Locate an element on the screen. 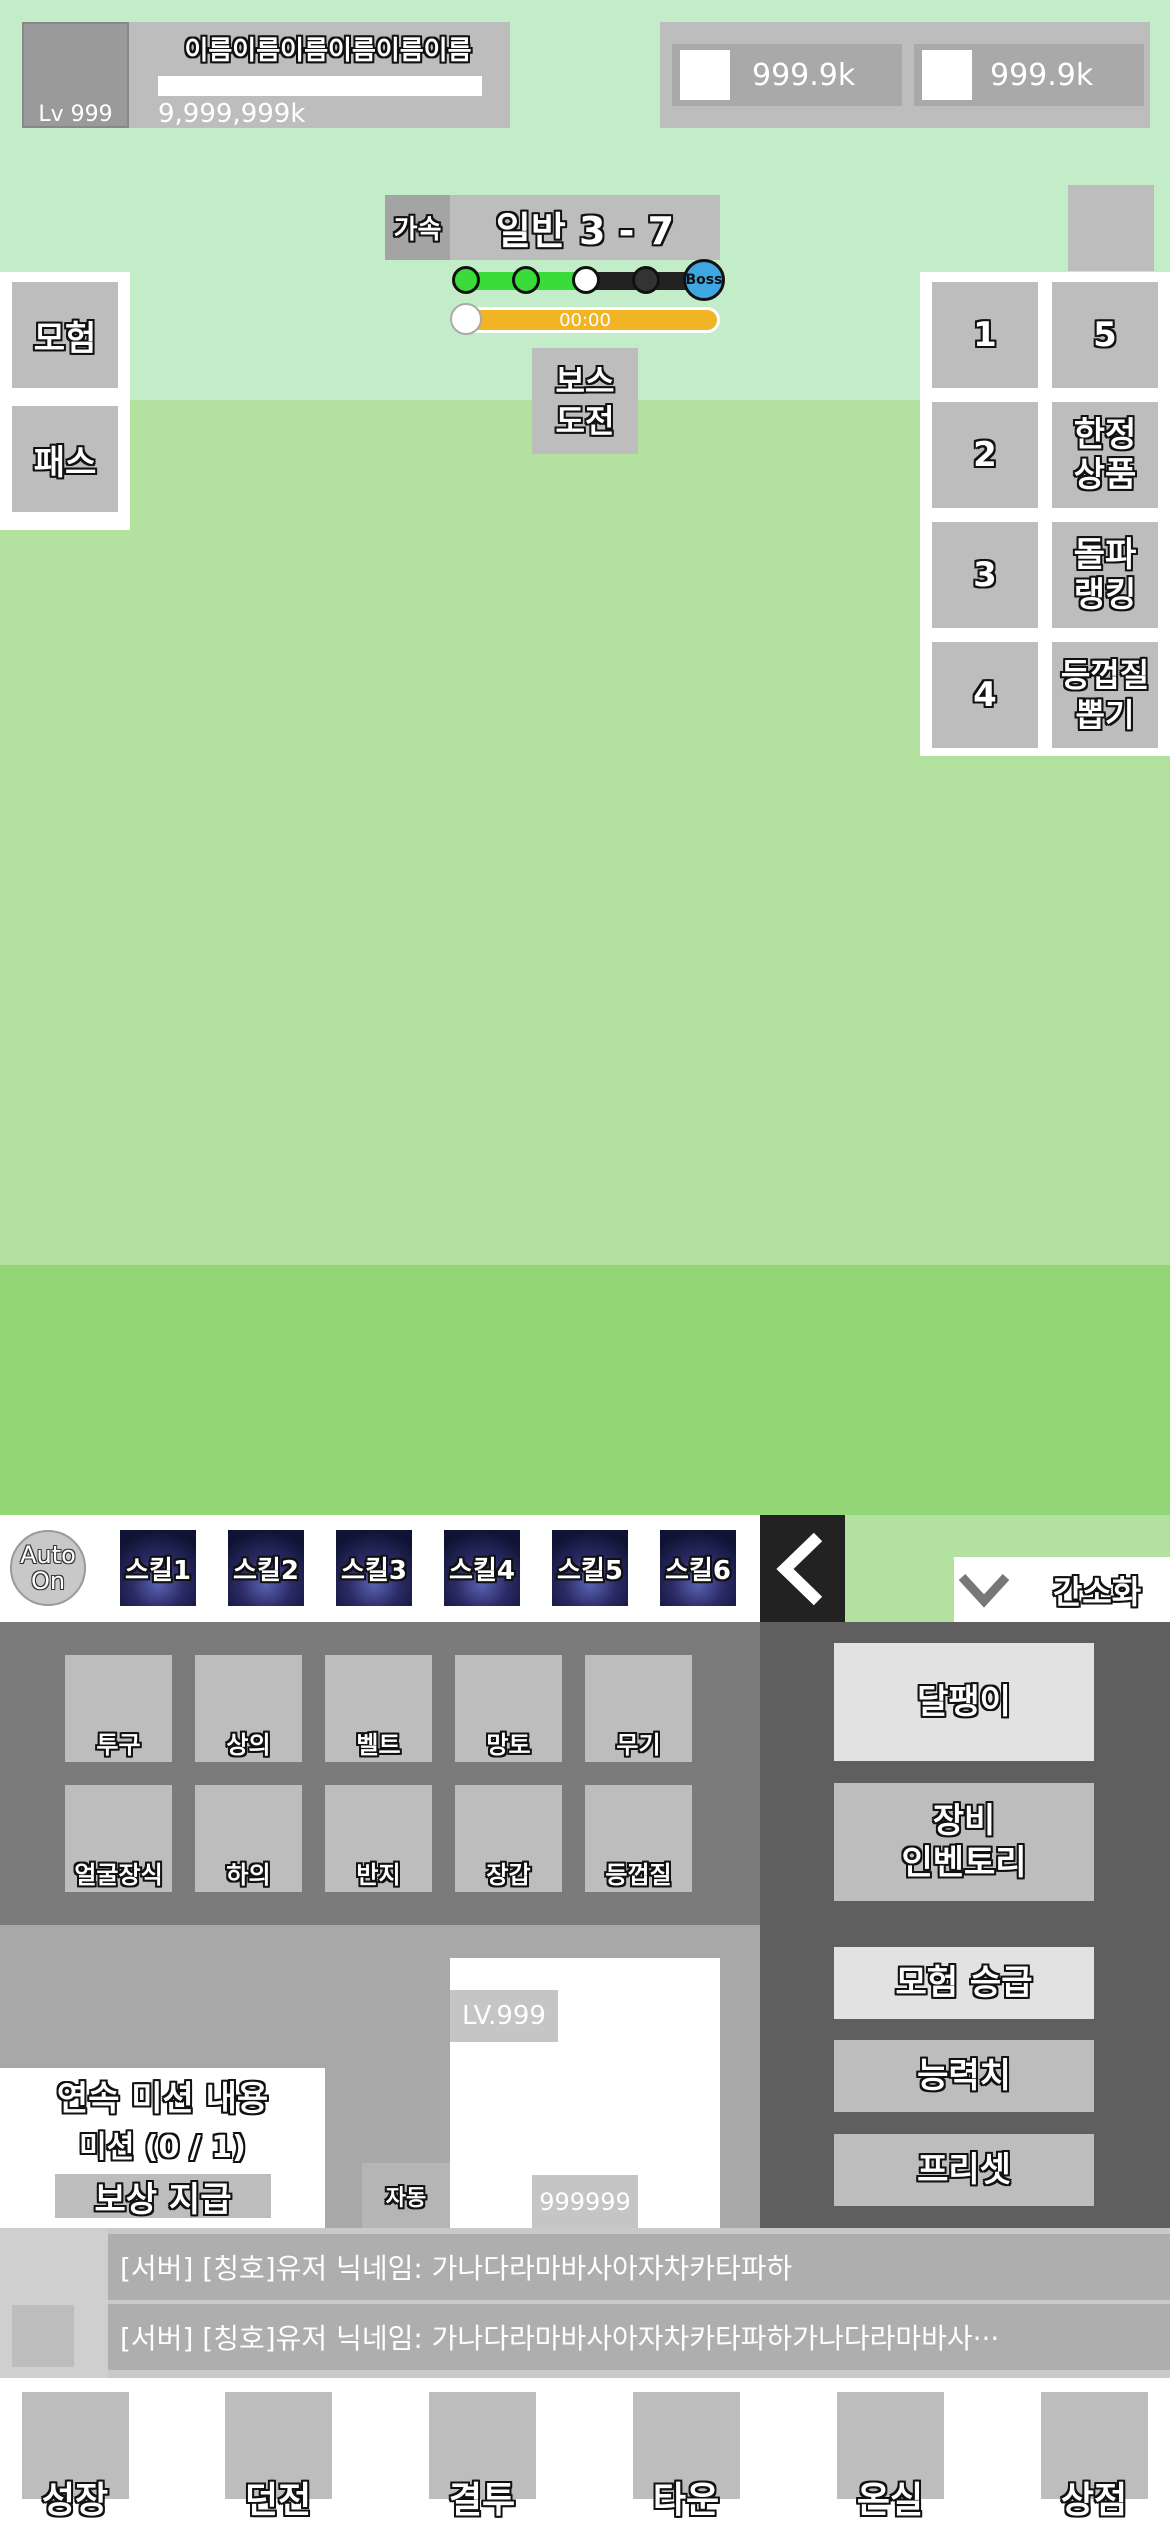 The image size is (1170, 2532). breakthrough-ranking-button: 돌파 랭킹 is located at coordinates (1105, 575).